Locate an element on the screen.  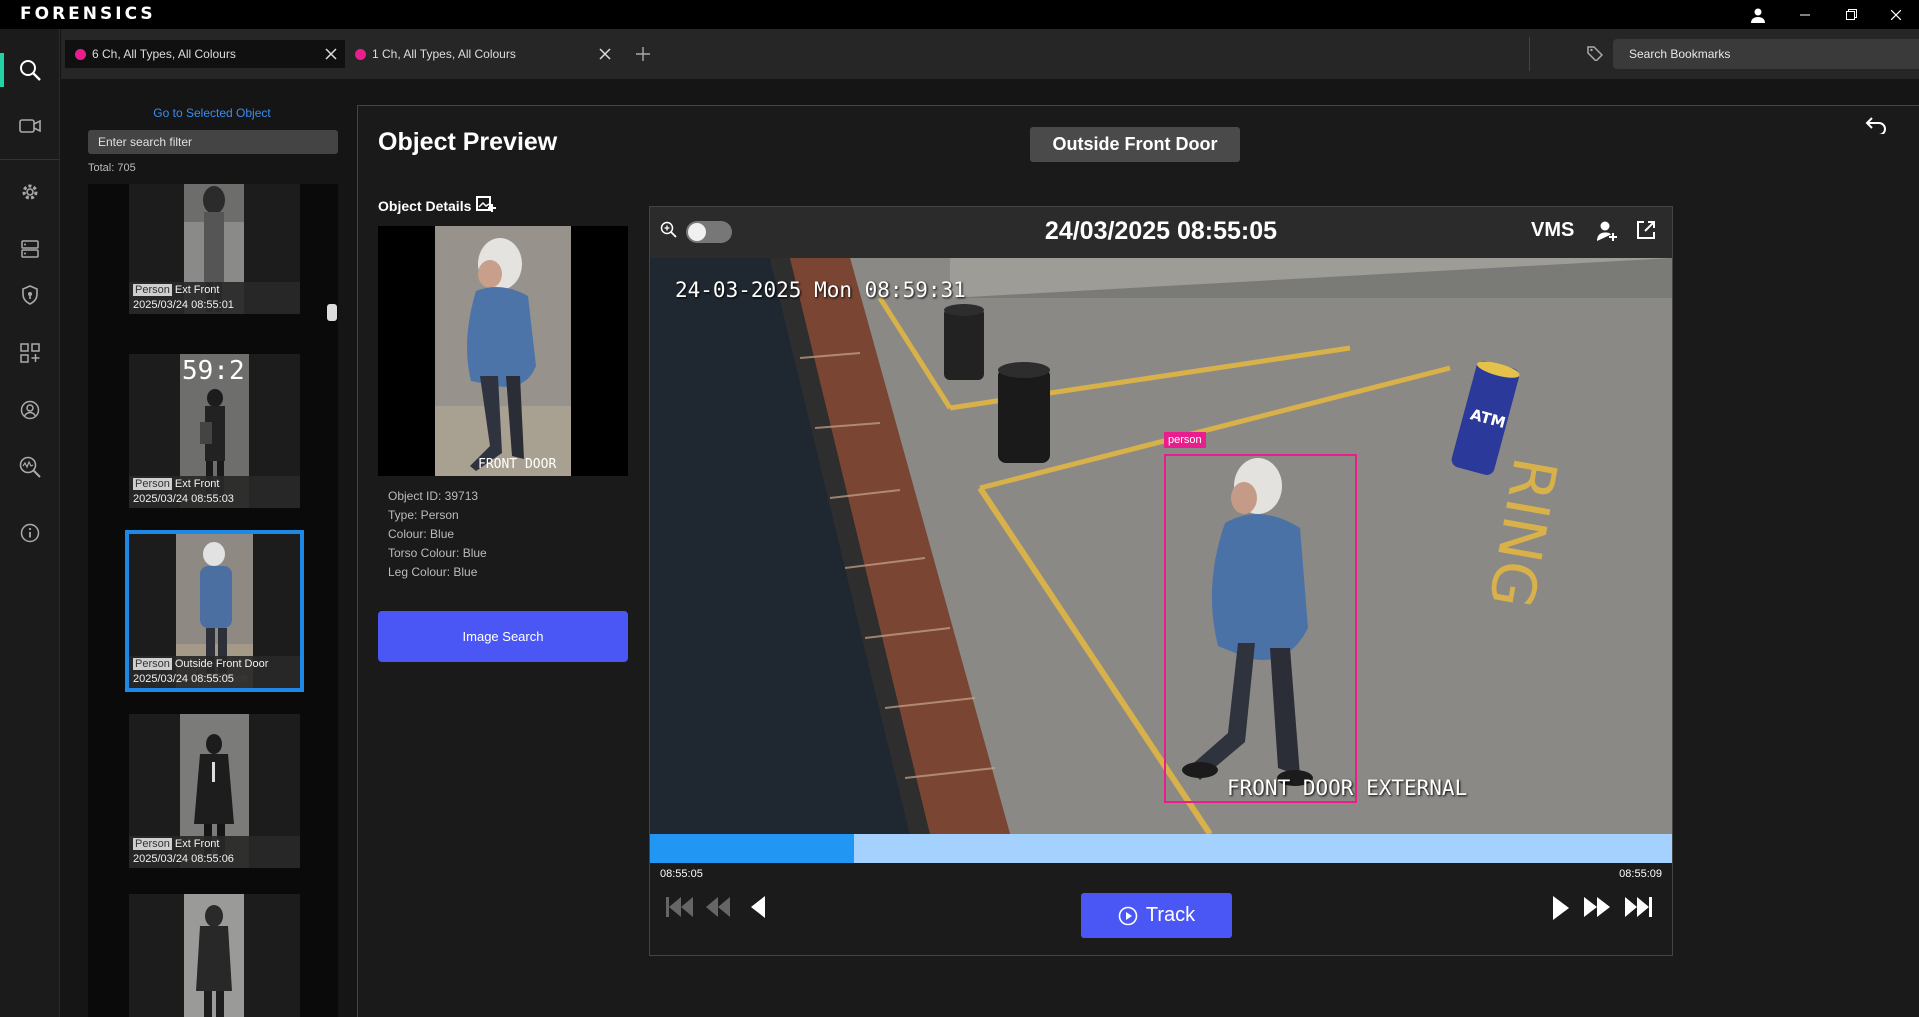
sidebar-item-account is located at coordinates (30, 410).